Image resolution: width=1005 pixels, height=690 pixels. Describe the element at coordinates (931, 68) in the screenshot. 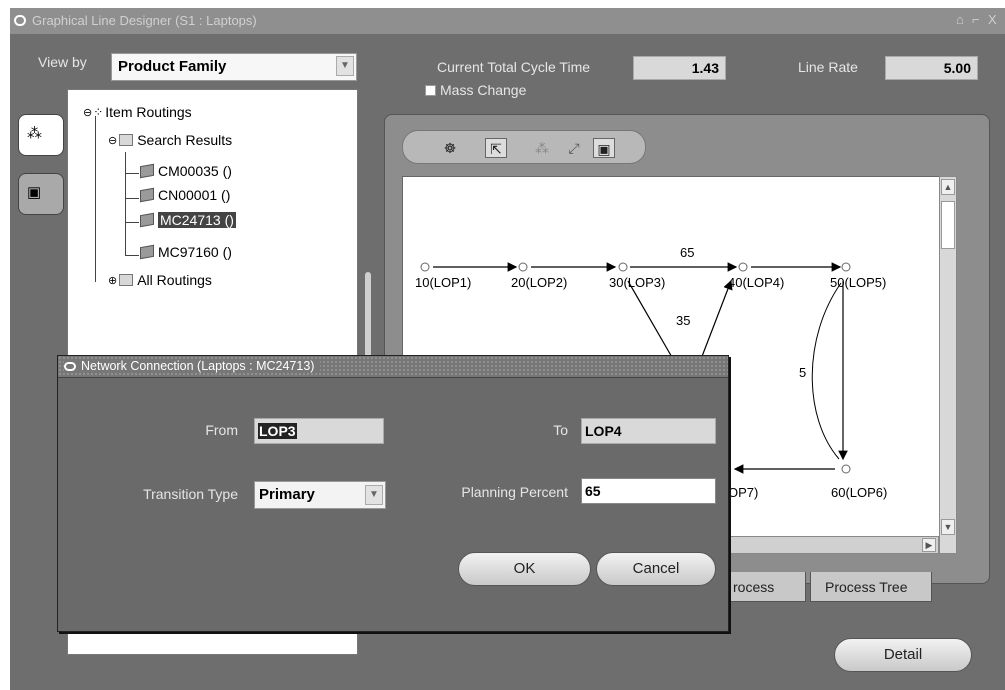

I see `line-rate-field: 5.00` at that location.